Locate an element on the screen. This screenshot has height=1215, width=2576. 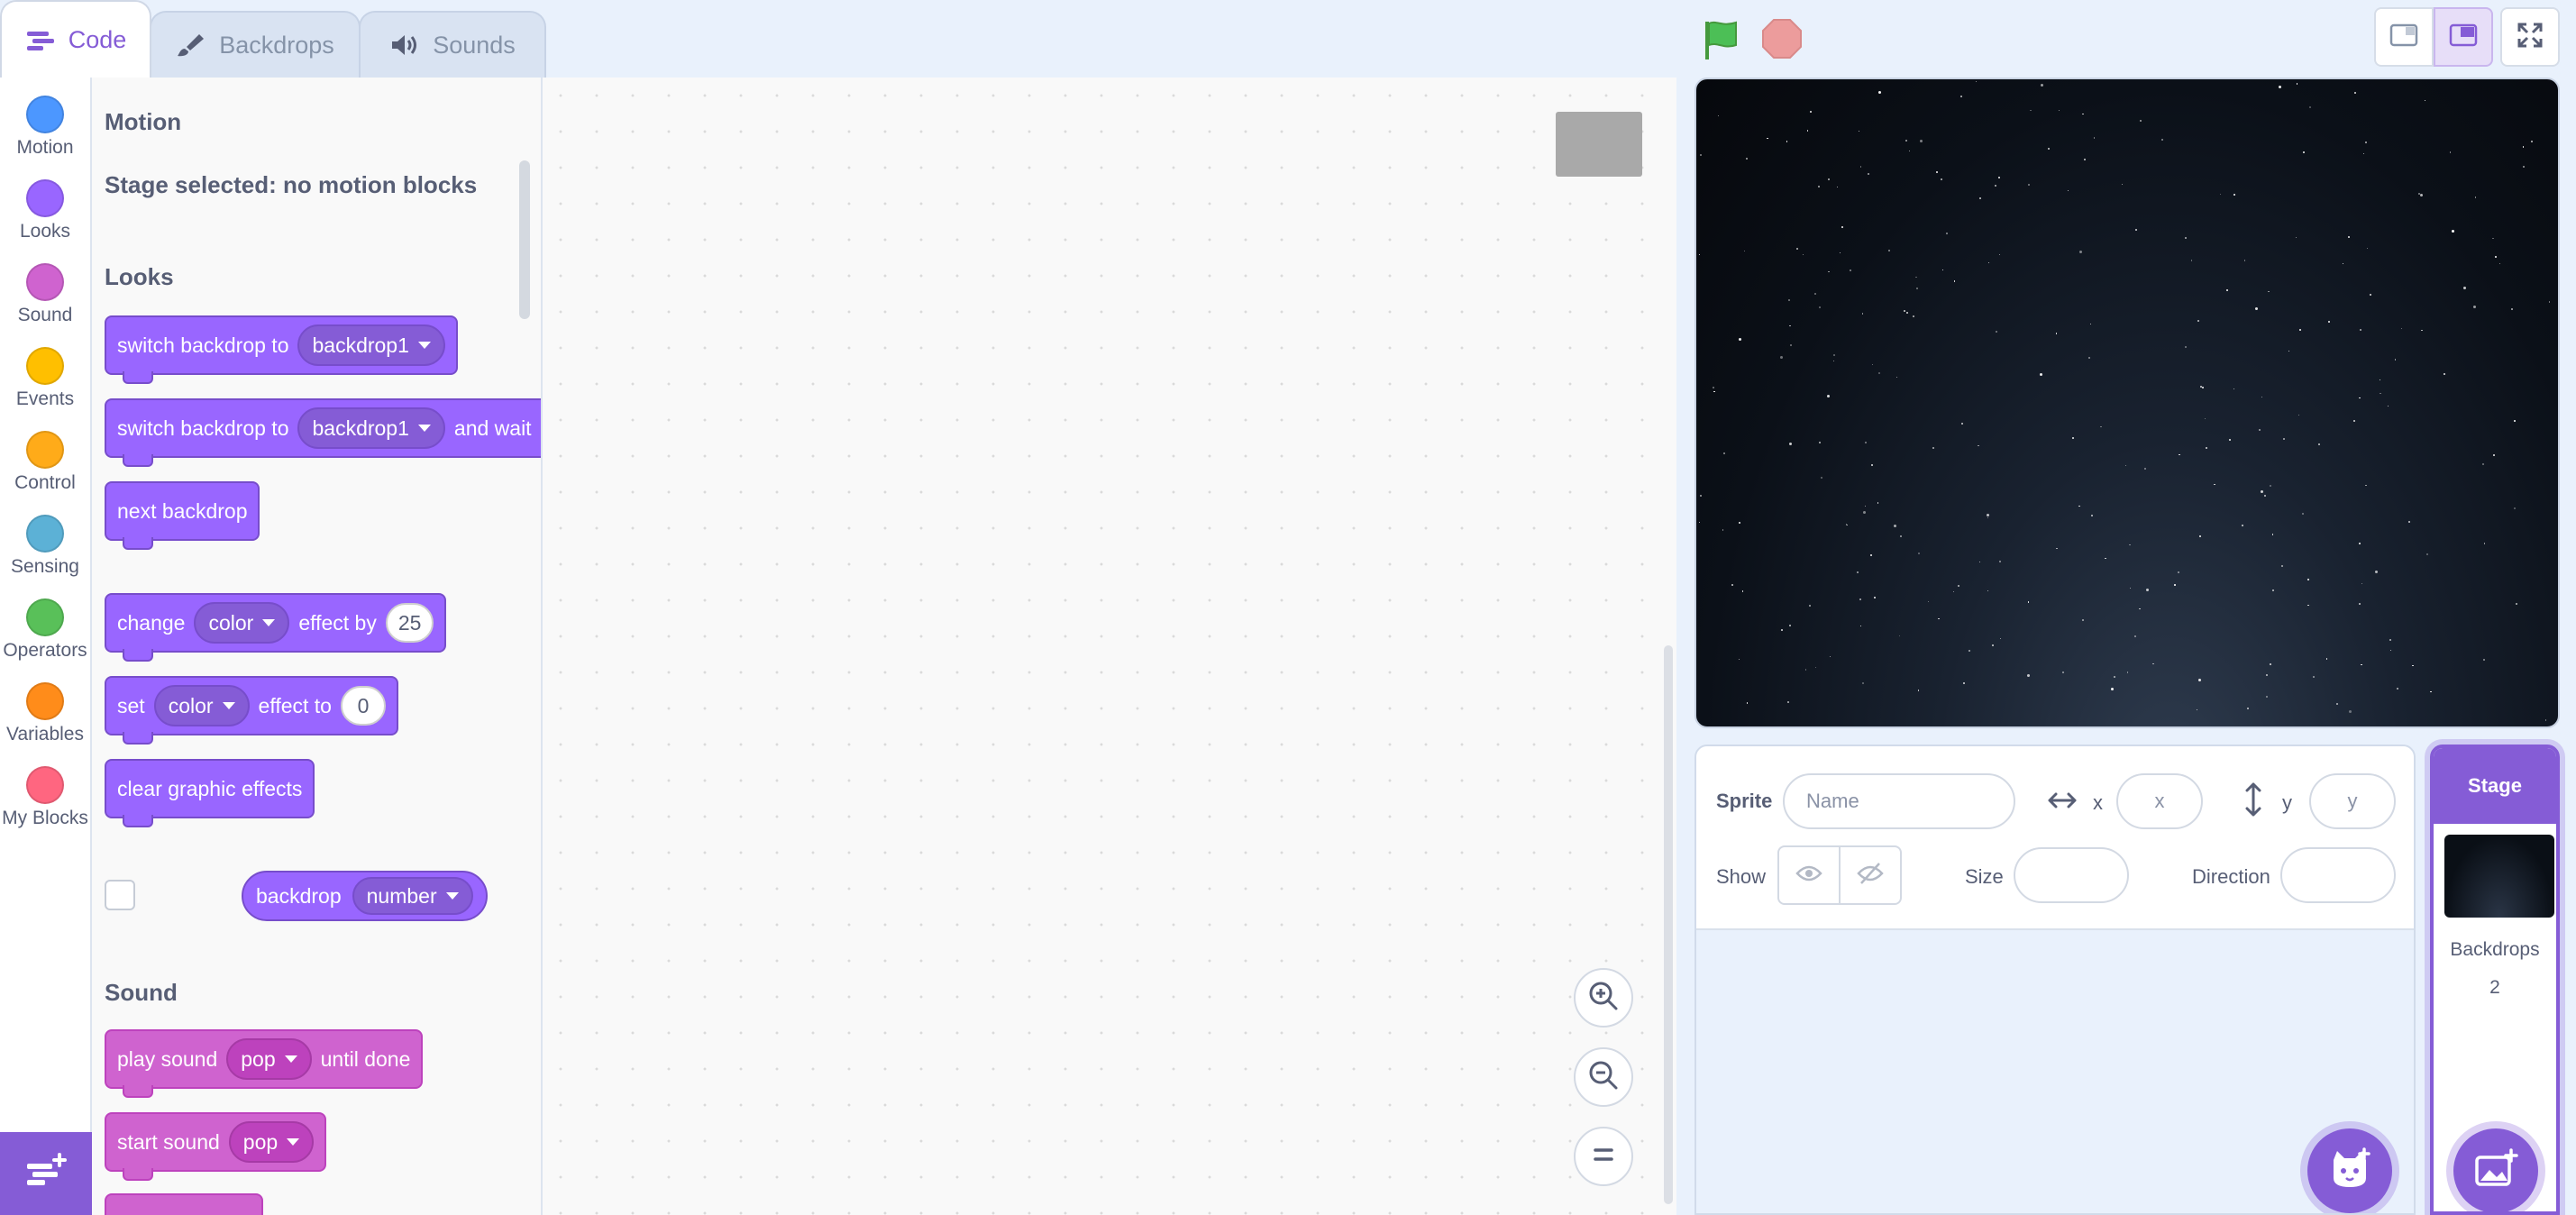
backdrop-reporter-block: backdrop number is located at coordinates (365, 896).